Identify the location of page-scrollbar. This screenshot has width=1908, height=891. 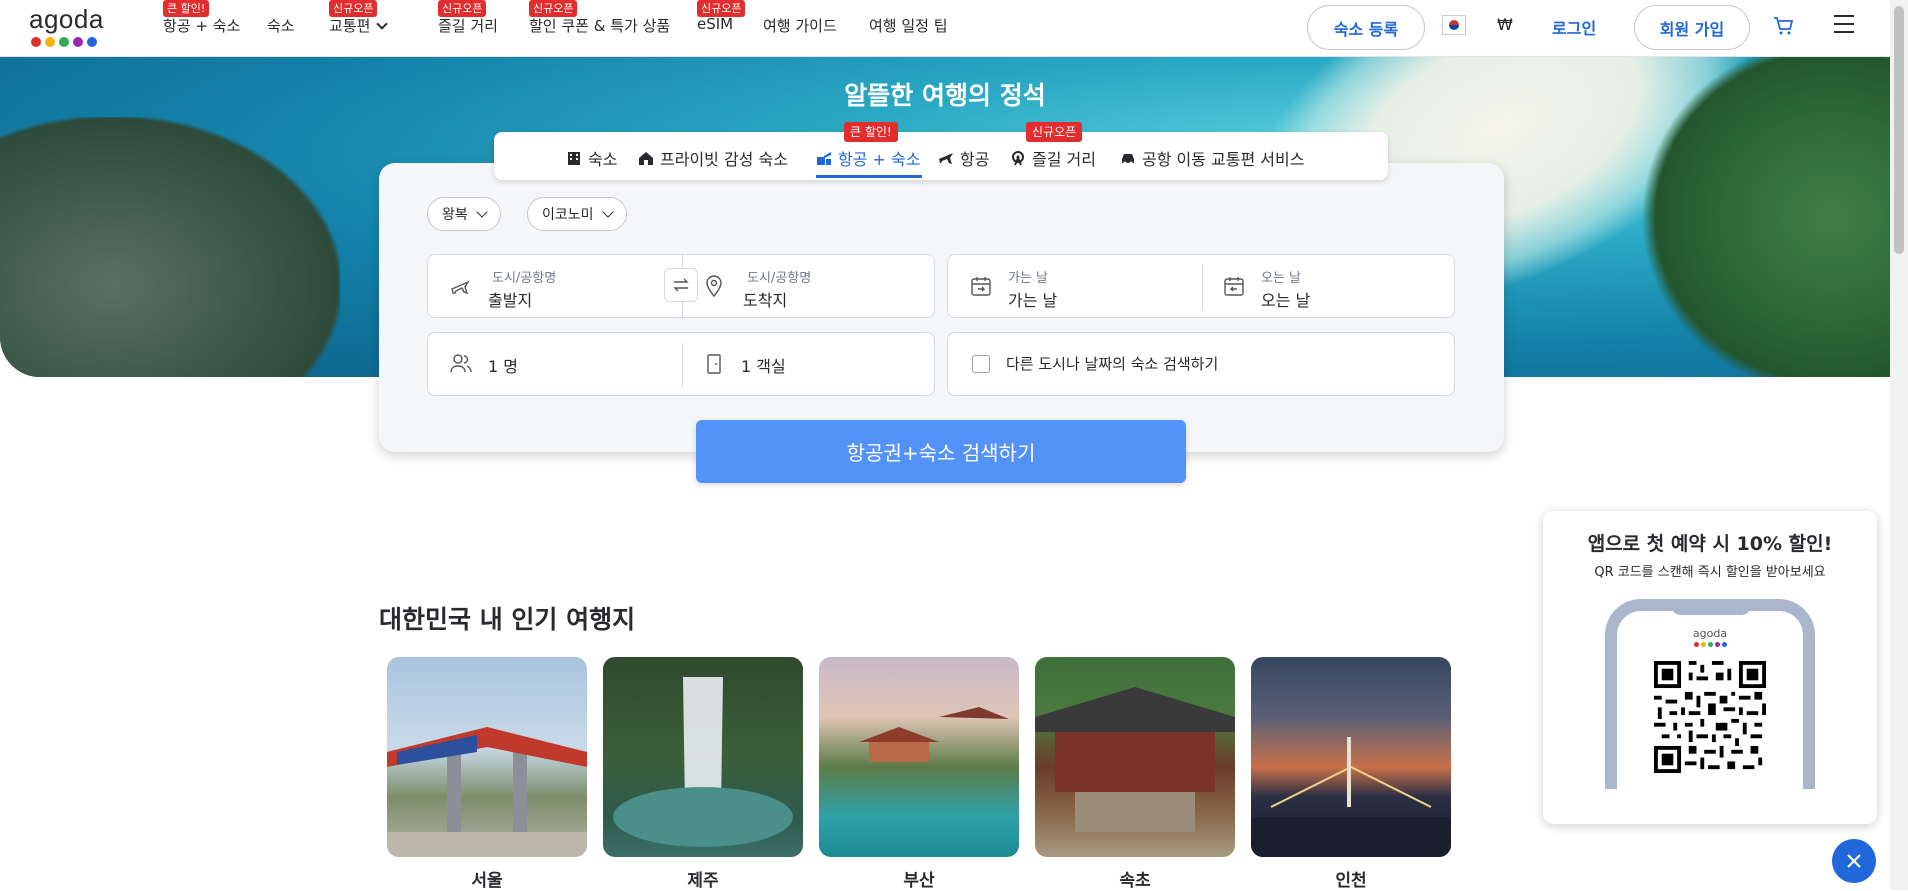
(1899, 445).